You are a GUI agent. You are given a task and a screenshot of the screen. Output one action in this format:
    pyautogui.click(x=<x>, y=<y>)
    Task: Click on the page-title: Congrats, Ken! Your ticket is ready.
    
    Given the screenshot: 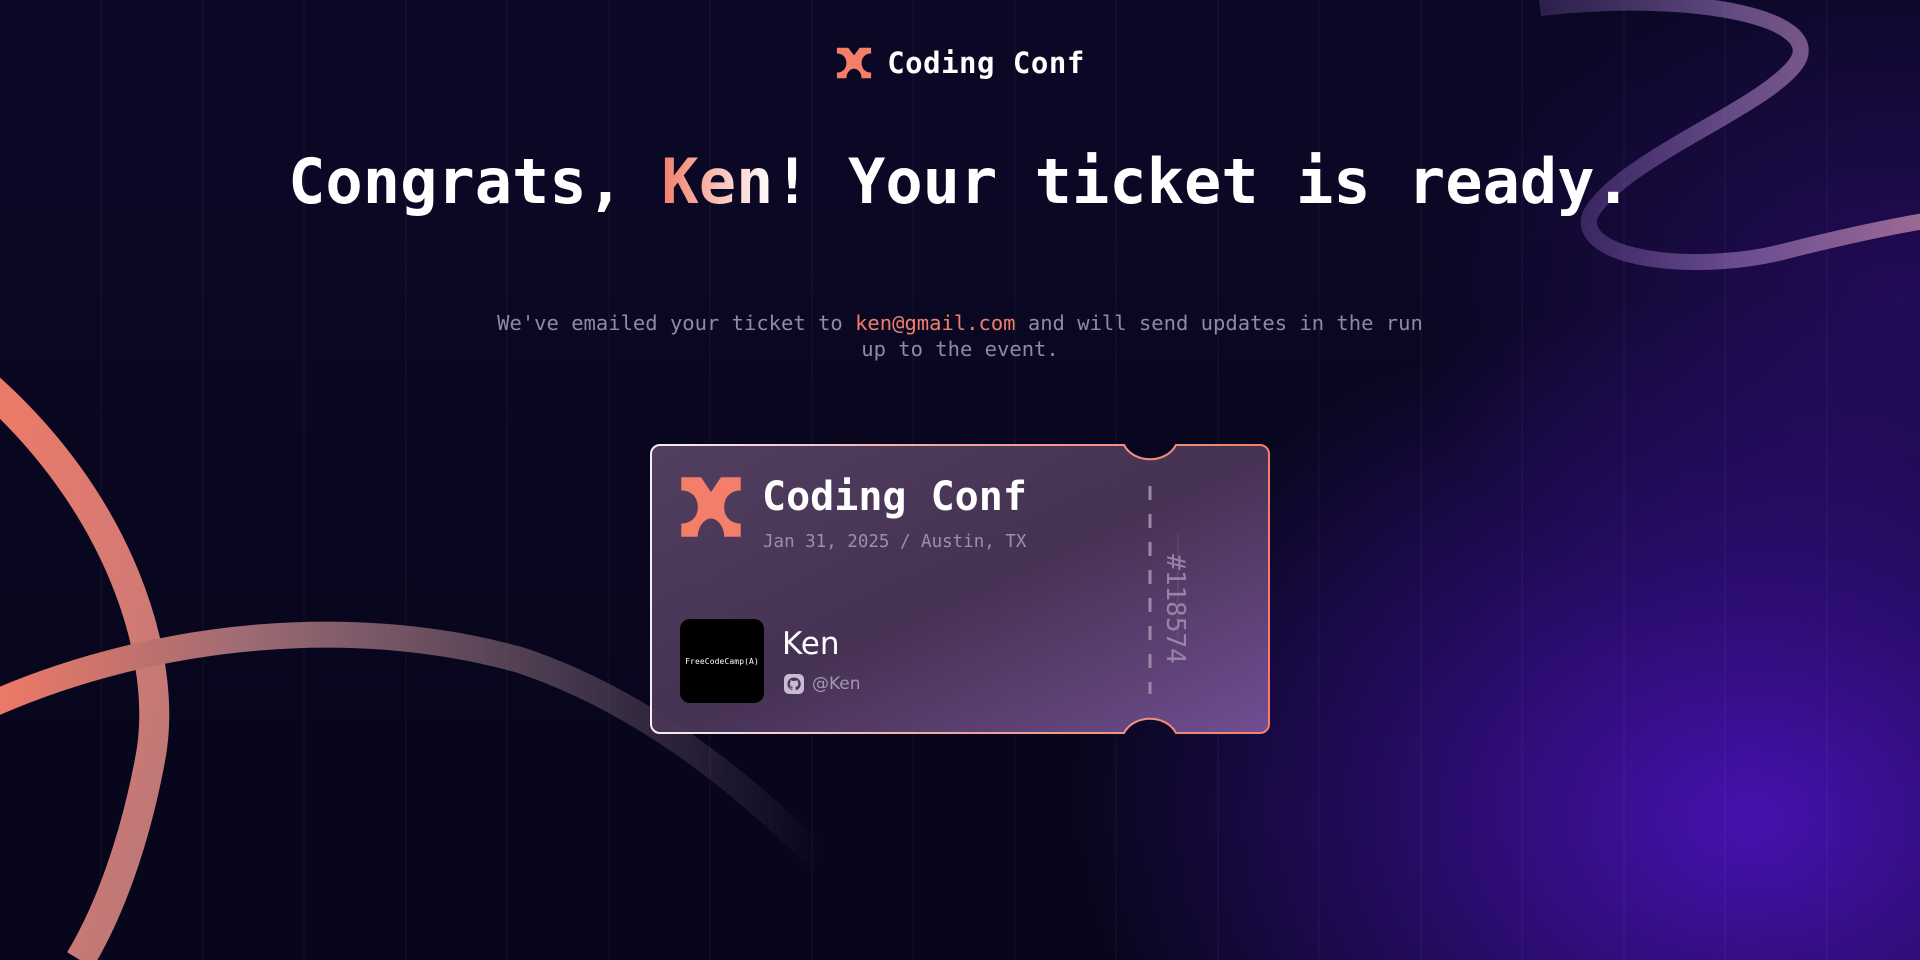 What is the action you would take?
    pyautogui.click(x=960, y=182)
    